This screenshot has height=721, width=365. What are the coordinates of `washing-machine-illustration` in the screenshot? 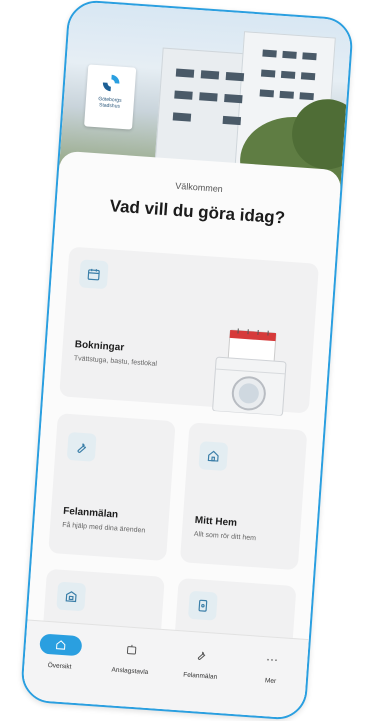 It's located at (255, 372).